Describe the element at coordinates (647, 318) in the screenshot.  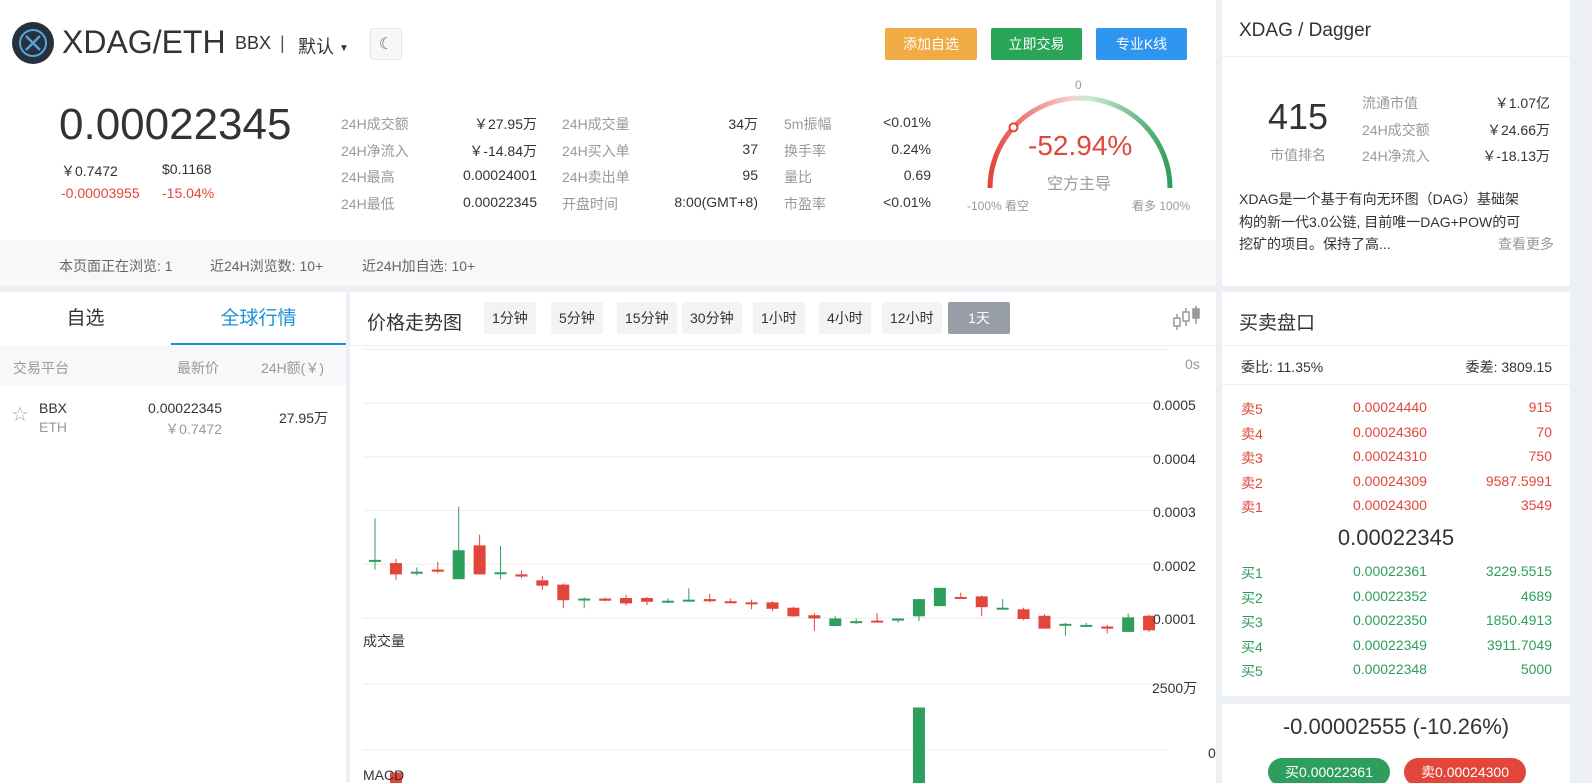
I see `tf-15m: 15分钟` at that location.